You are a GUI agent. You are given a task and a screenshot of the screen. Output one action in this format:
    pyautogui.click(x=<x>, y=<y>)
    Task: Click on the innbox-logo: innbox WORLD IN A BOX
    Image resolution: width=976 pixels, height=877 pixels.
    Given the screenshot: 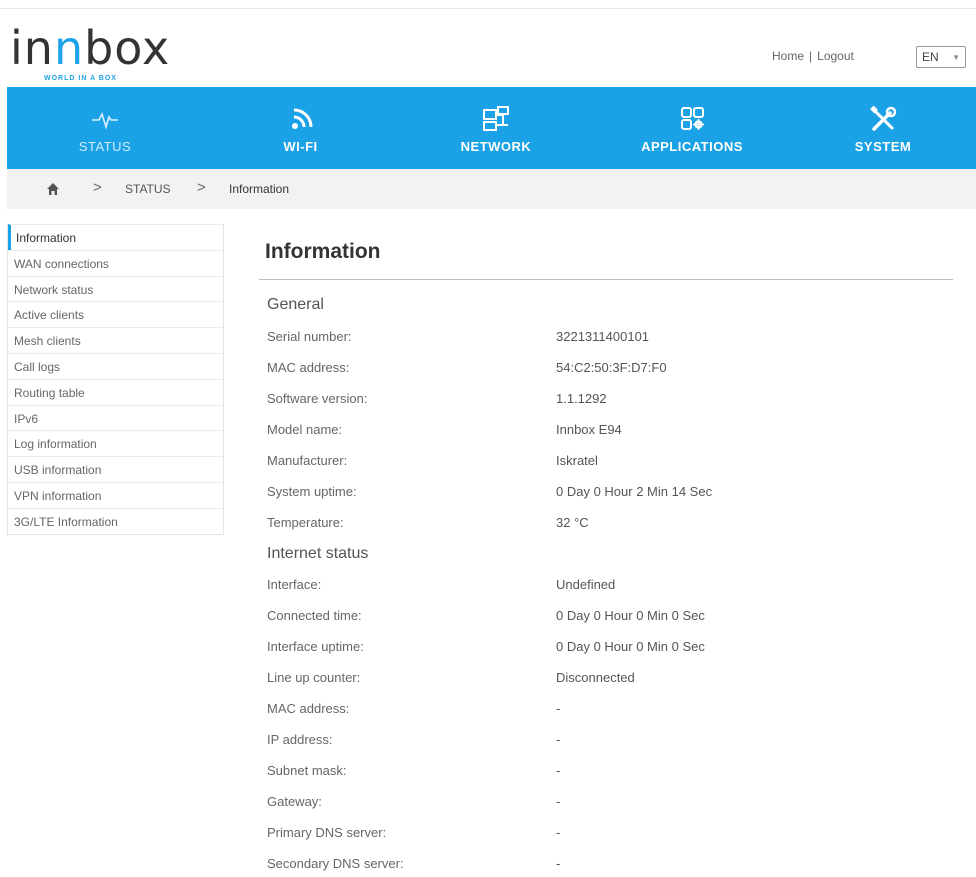 What is the action you would take?
    pyautogui.click(x=90, y=55)
    